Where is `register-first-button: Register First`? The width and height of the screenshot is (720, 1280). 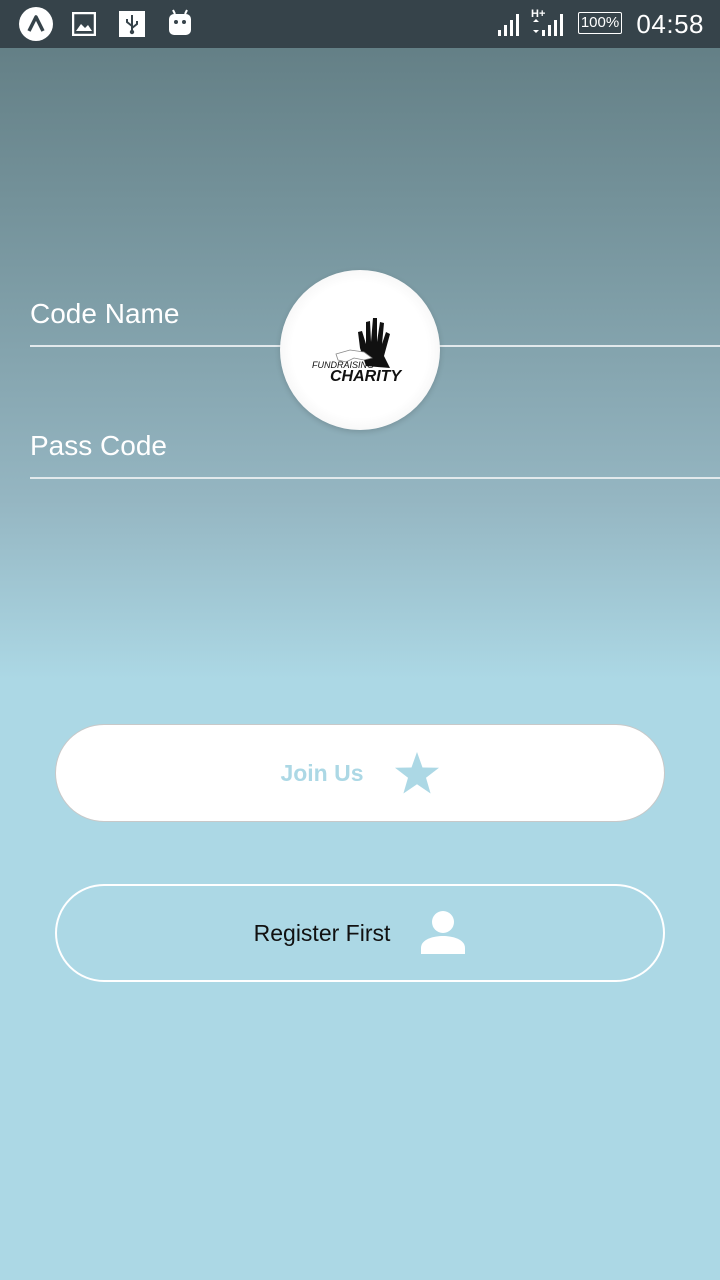 register-first-button: Register First is located at coordinates (360, 933).